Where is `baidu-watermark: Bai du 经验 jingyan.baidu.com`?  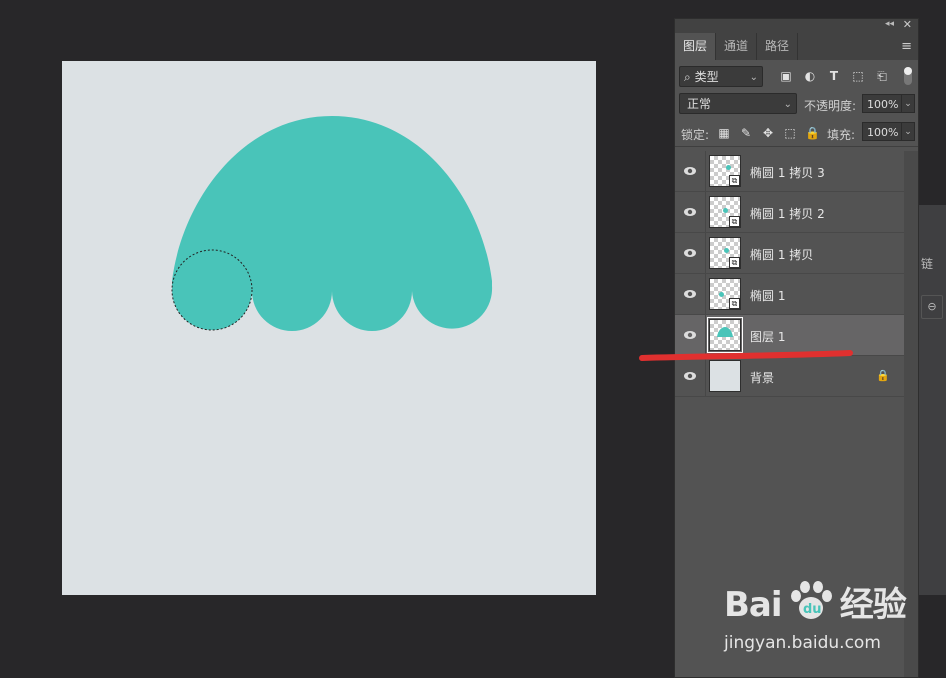
baidu-watermark: Bai du 经验 jingyan.baidu.com is located at coordinates (815, 615).